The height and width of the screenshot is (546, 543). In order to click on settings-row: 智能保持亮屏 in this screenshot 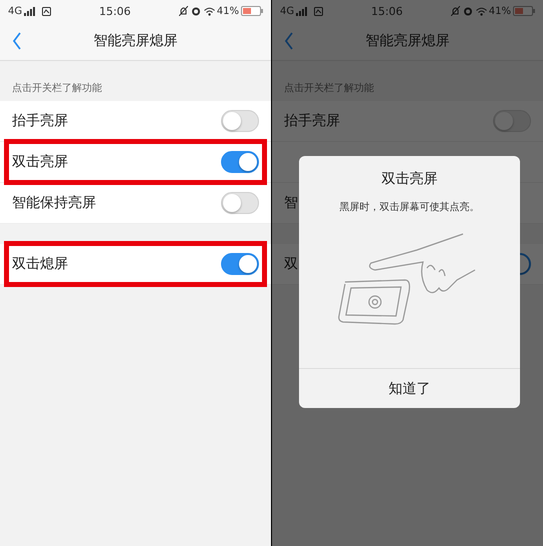, I will do `click(135, 203)`.